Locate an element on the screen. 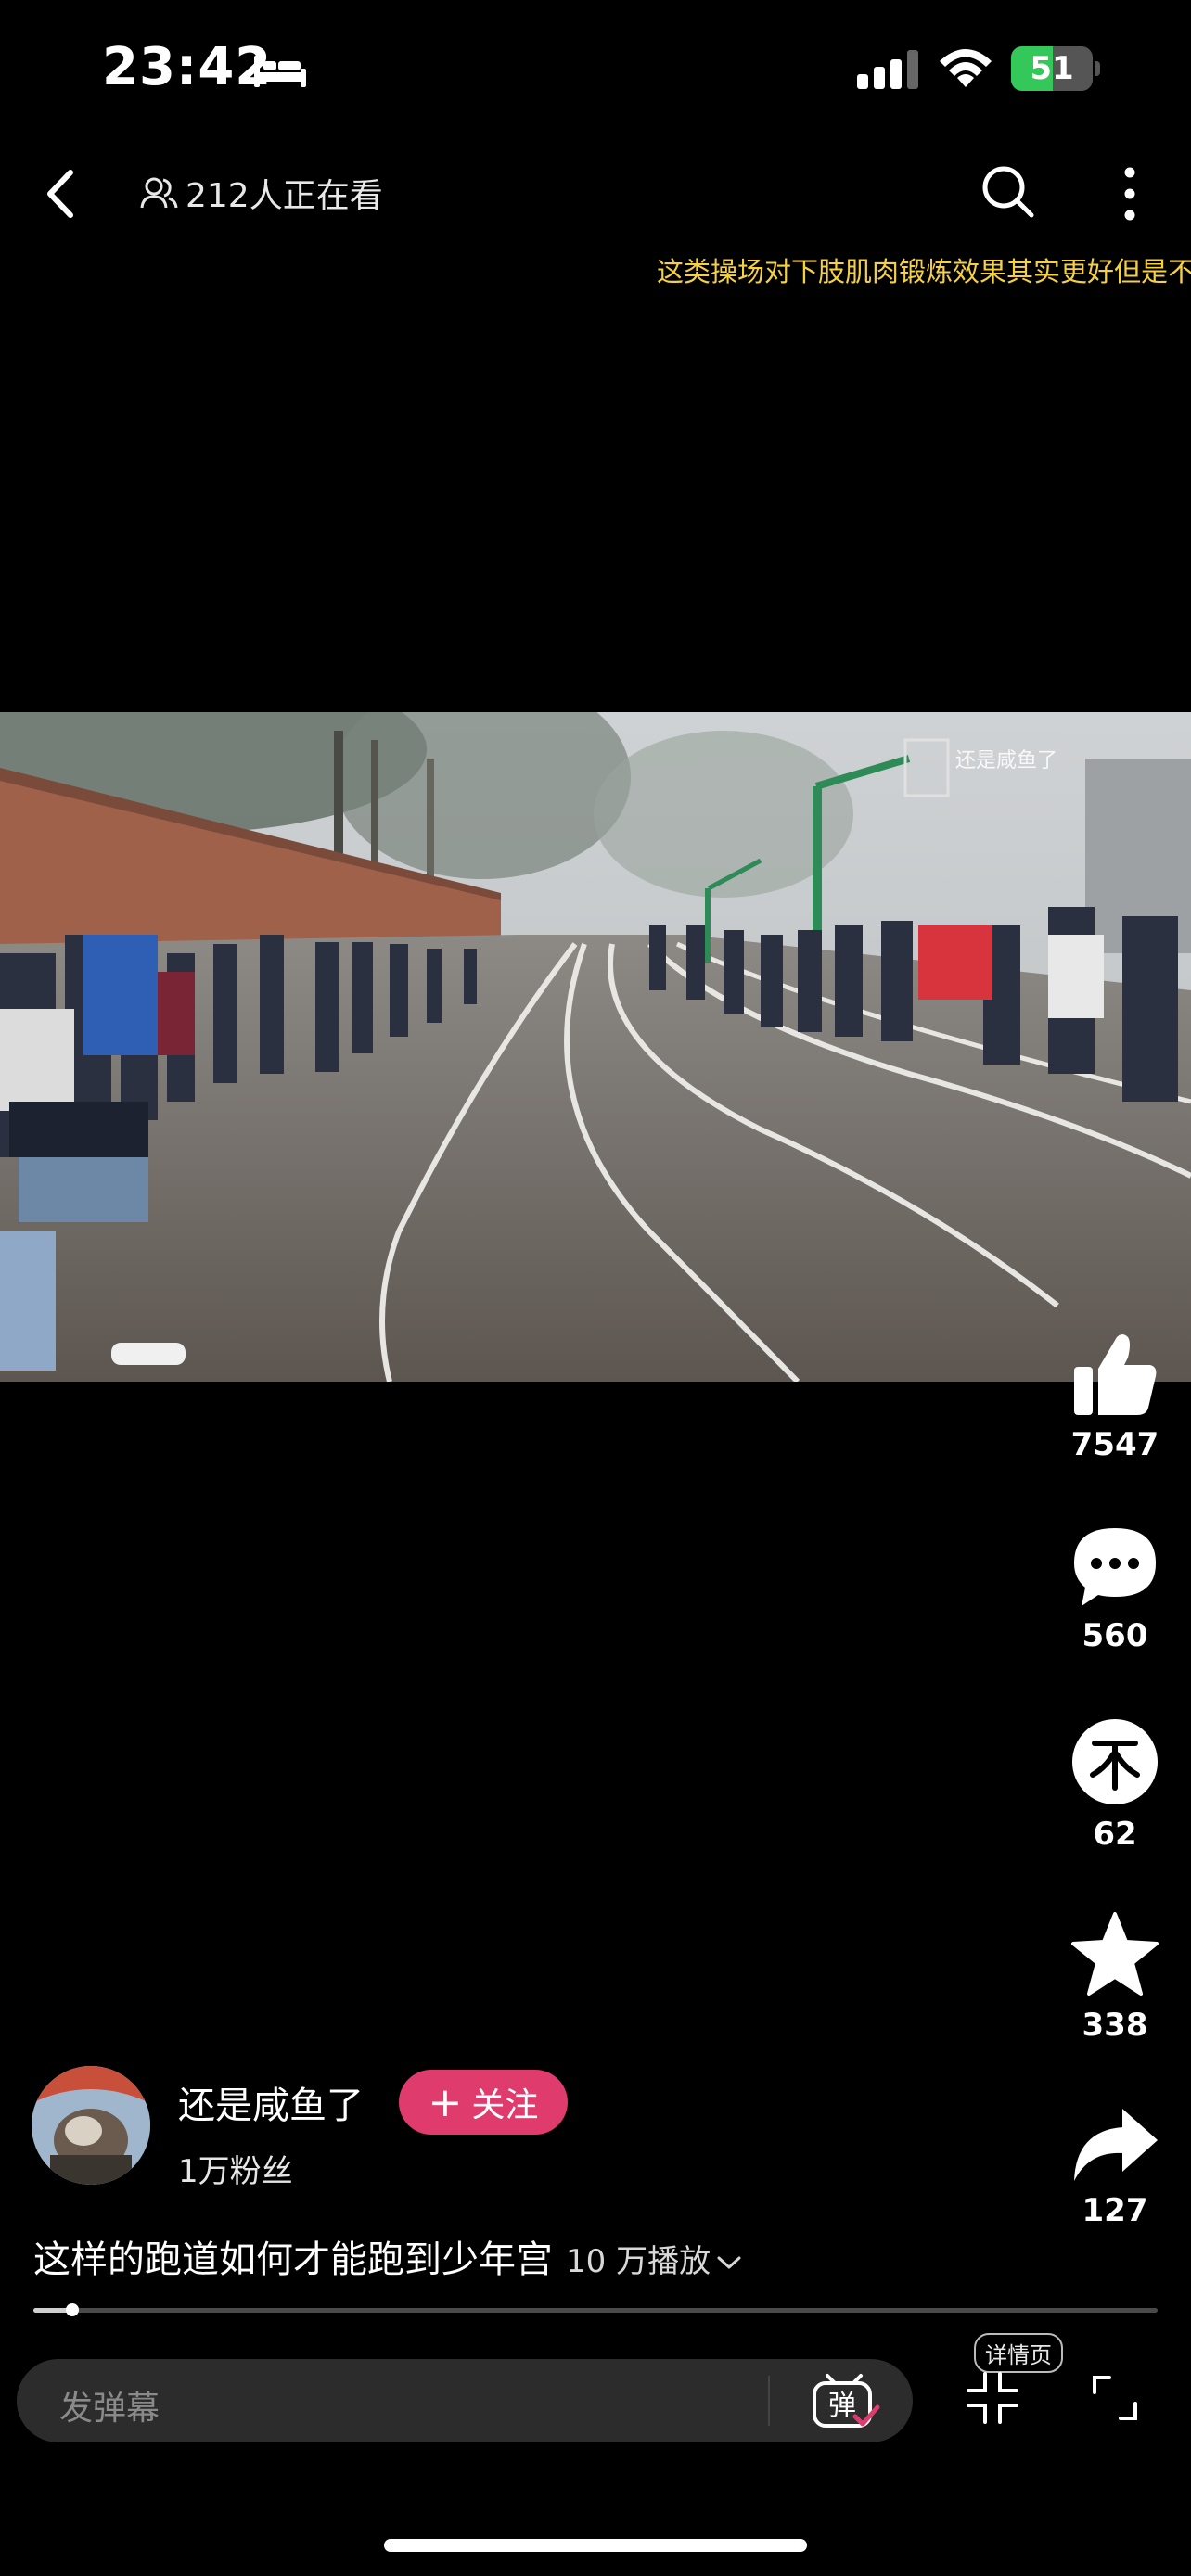  like-count: 7547 is located at coordinates (1114, 1444).